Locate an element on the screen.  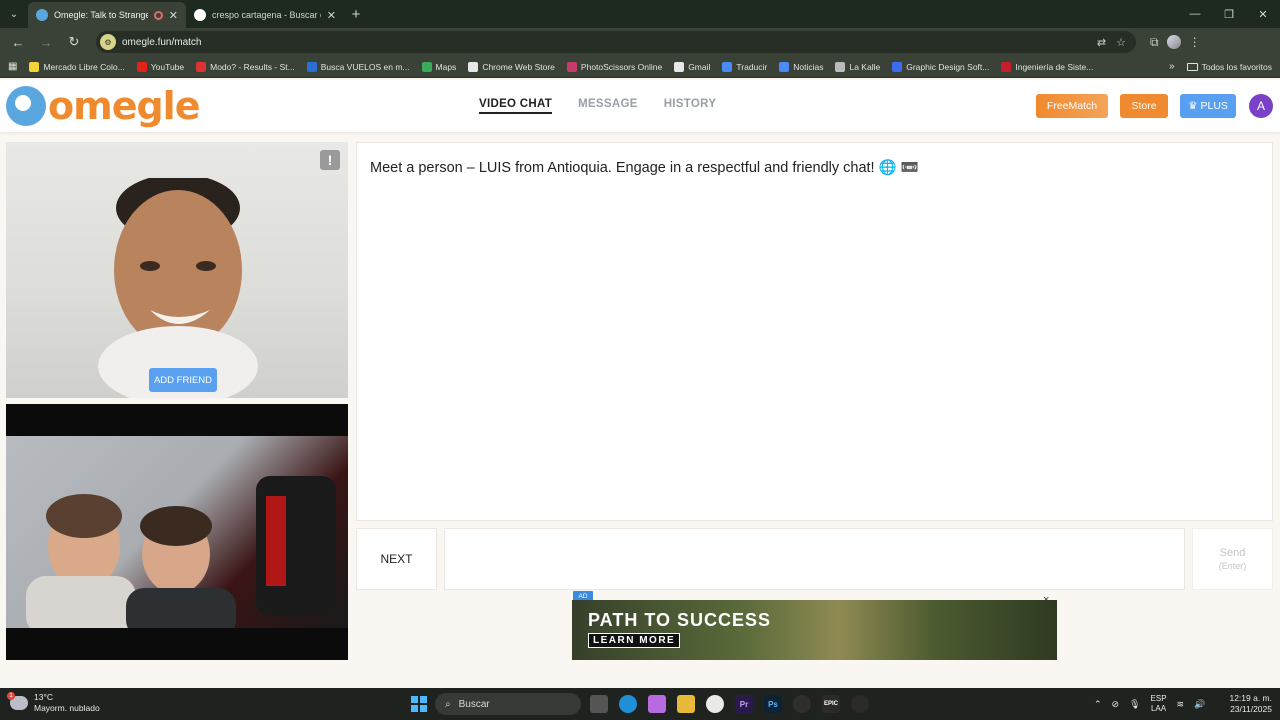
chat-input is located at coordinates (814, 559).